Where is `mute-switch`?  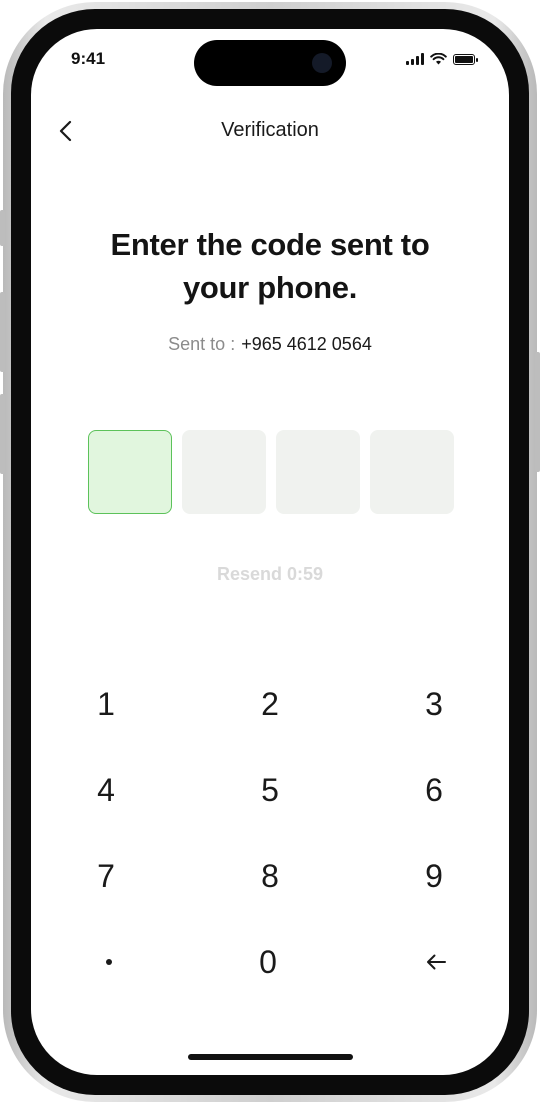
mute-switch is located at coordinates (2, 228).